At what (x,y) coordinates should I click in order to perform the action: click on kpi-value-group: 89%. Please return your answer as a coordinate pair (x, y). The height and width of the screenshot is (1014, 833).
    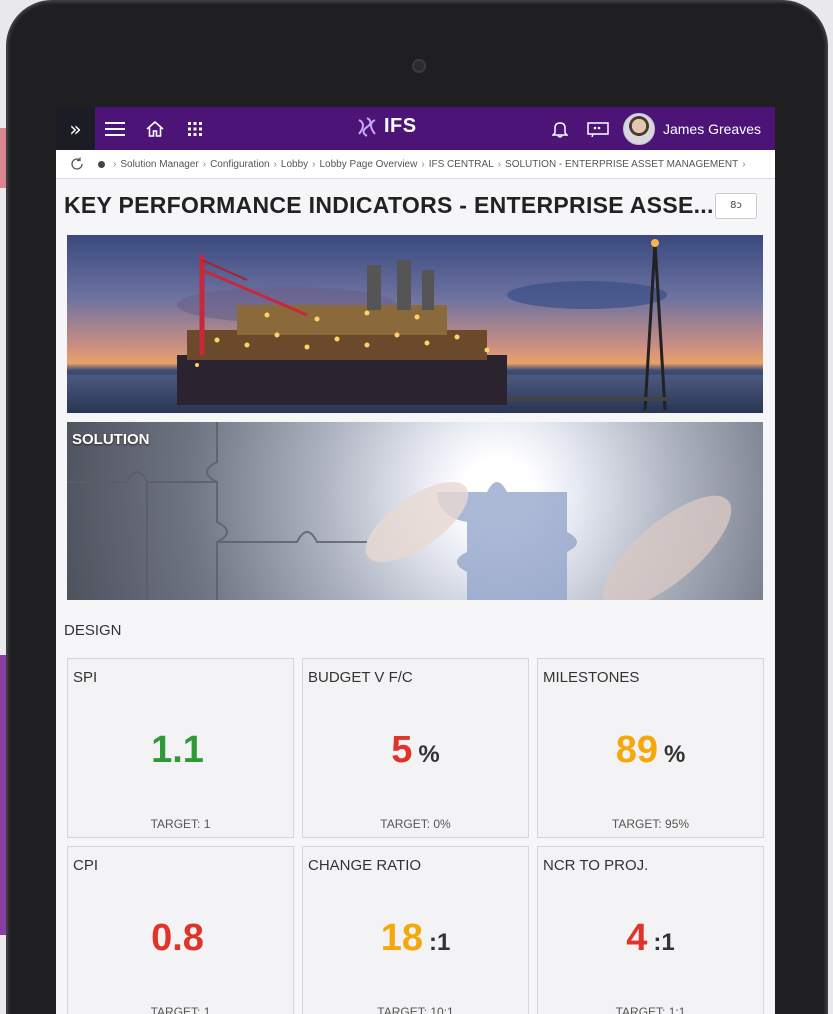
    Looking at the image, I should click on (650, 750).